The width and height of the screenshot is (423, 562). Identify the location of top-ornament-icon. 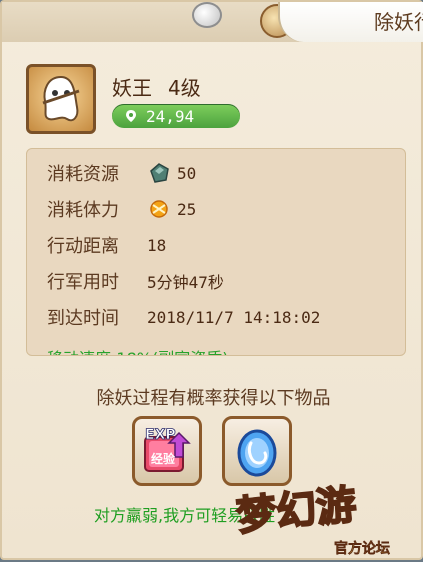
(207, 15).